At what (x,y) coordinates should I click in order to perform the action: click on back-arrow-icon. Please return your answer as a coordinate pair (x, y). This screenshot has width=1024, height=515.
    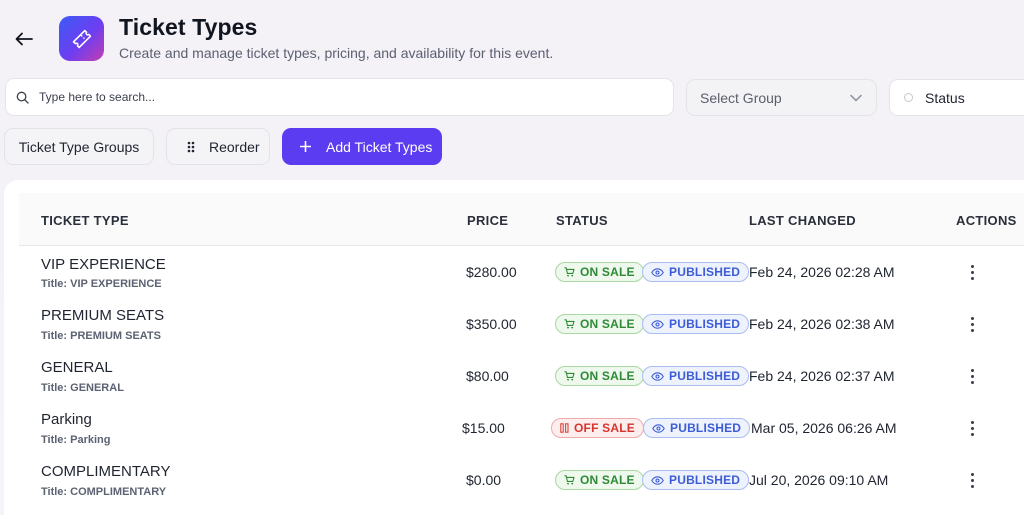
    Looking at the image, I should click on (24, 39).